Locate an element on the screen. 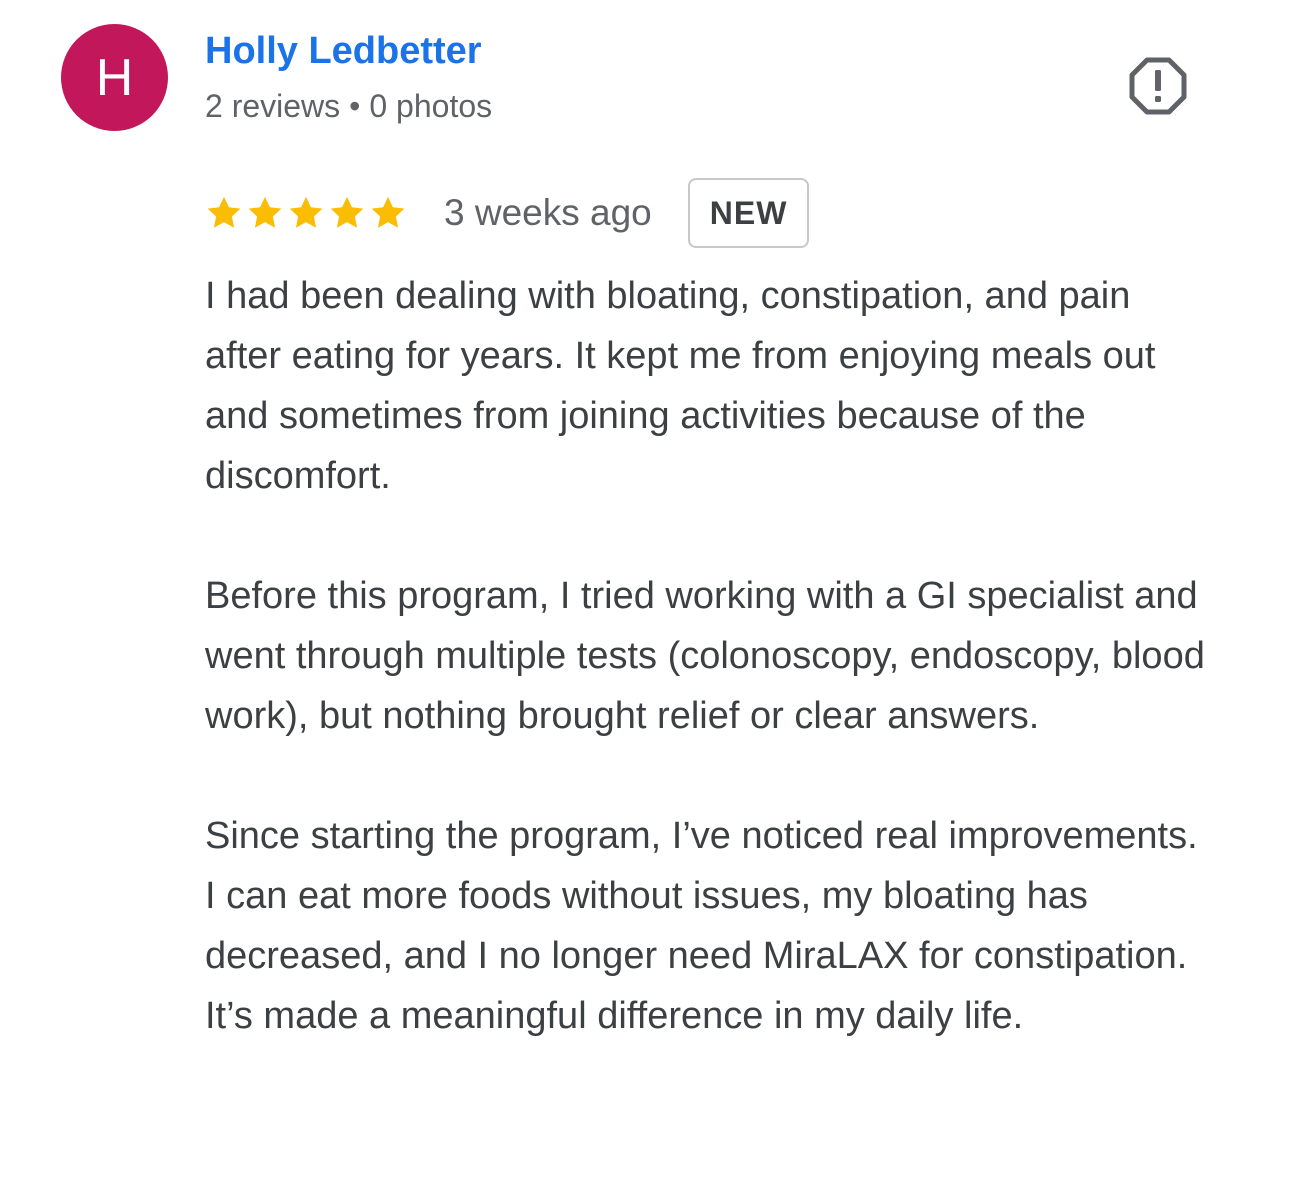  report-button is located at coordinates (1158, 86).